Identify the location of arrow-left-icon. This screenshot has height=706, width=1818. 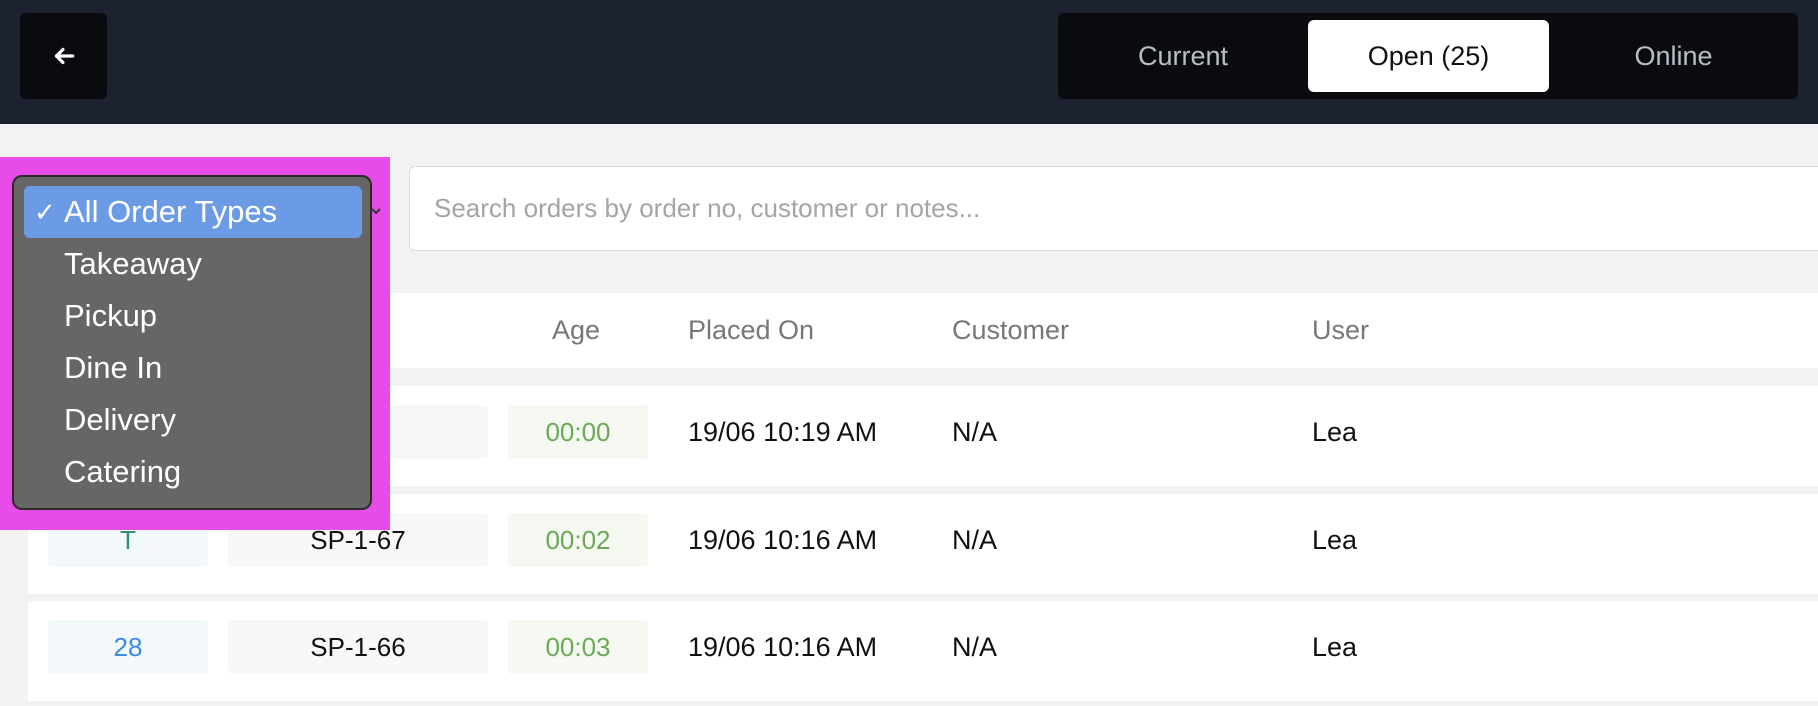
(64, 56).